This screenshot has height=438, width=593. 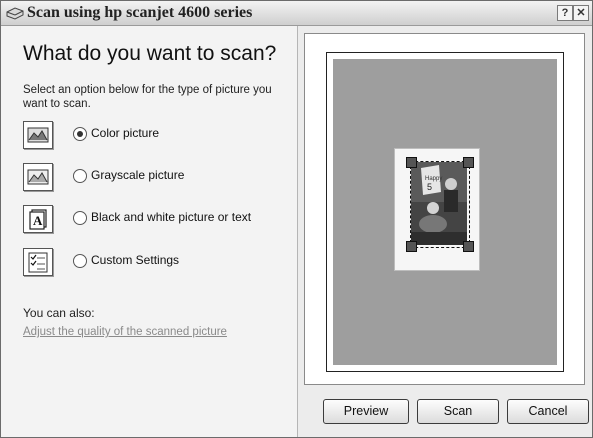 What do you see at coordinates (80, 261) in the screenshot?
I see `radio-custom-settings` at bounding box center [80, 261].